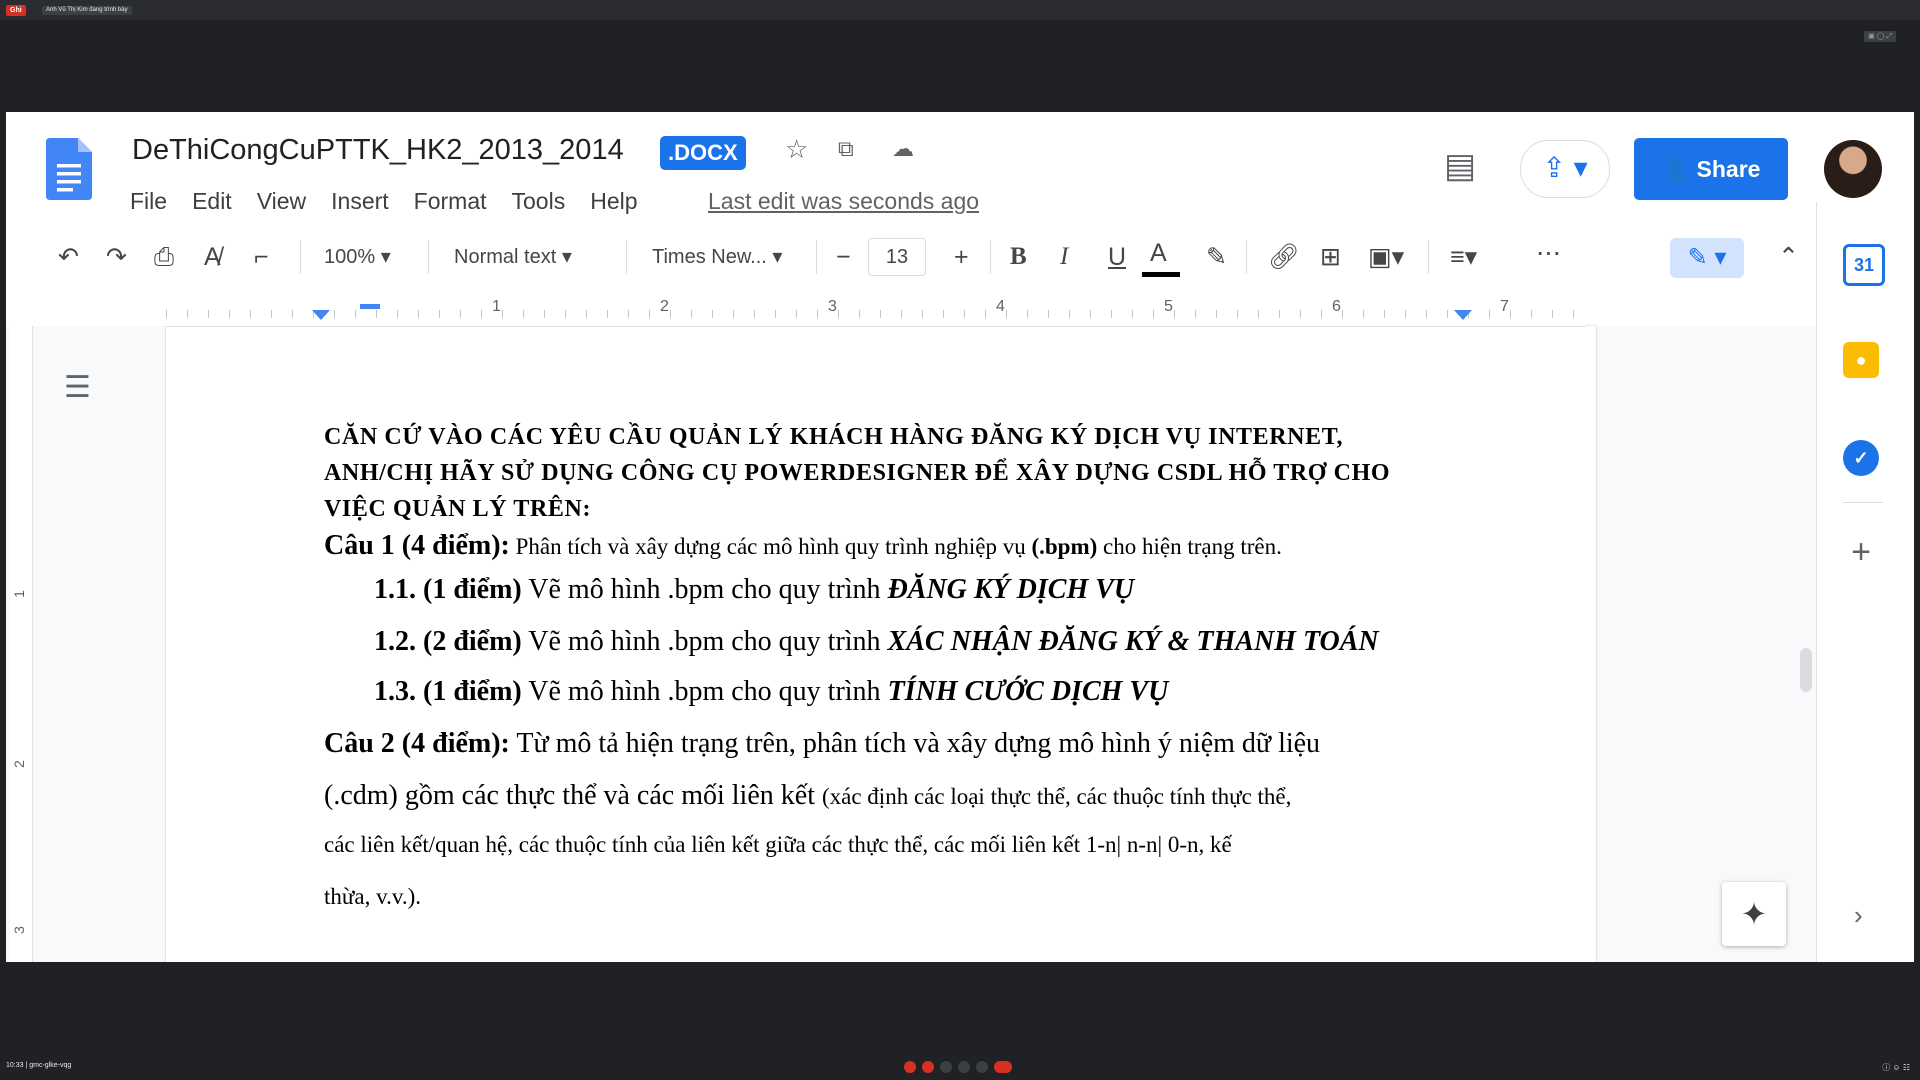 The height and width of the screenshot is (1080, 1920). What do you see at coordinates (1806, 670) in the screenshot?
I see `vertical-scrollbar` at bounding box center [1806, 670].